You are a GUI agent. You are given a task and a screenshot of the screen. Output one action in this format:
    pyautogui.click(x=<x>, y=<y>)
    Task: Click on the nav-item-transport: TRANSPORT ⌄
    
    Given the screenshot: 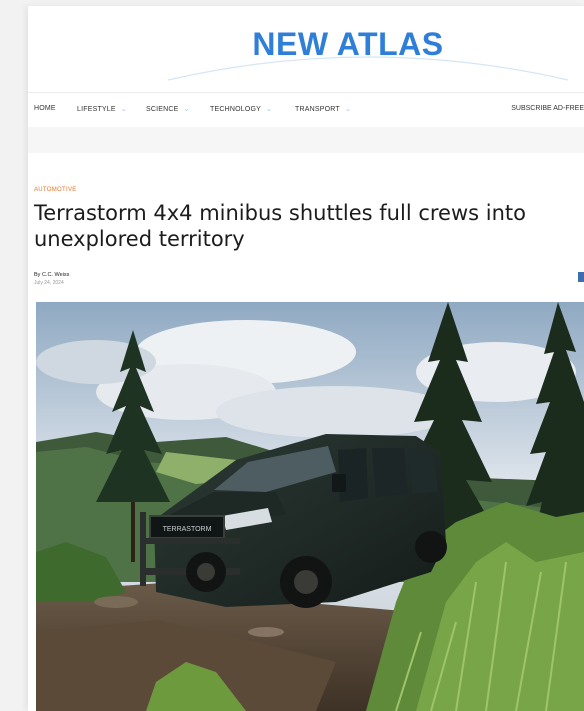 What is the action you would take?
    pyautogui.click(x=323, y=109)
    